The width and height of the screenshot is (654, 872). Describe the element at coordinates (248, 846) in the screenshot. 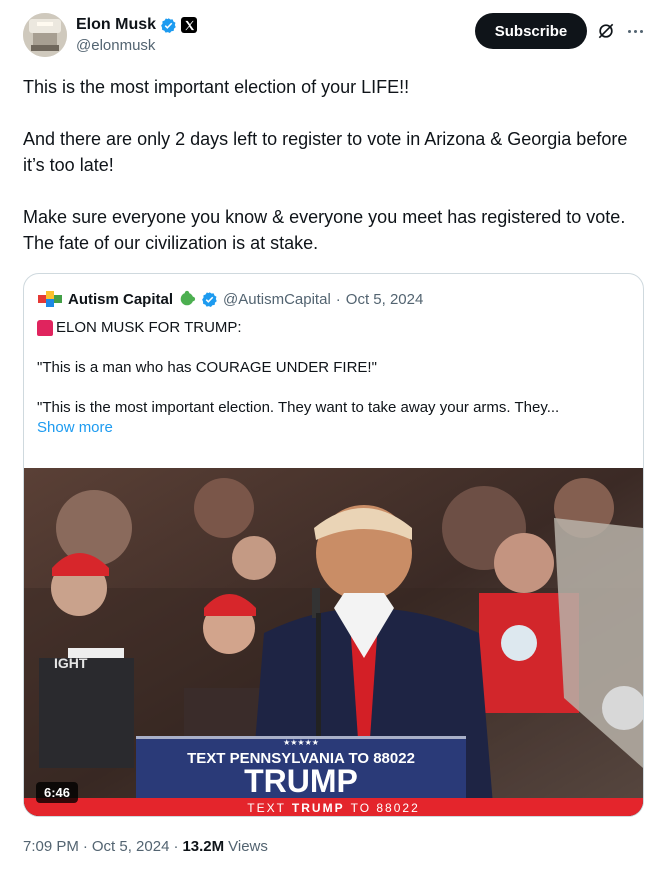

I see `views-label: Views` at that location.